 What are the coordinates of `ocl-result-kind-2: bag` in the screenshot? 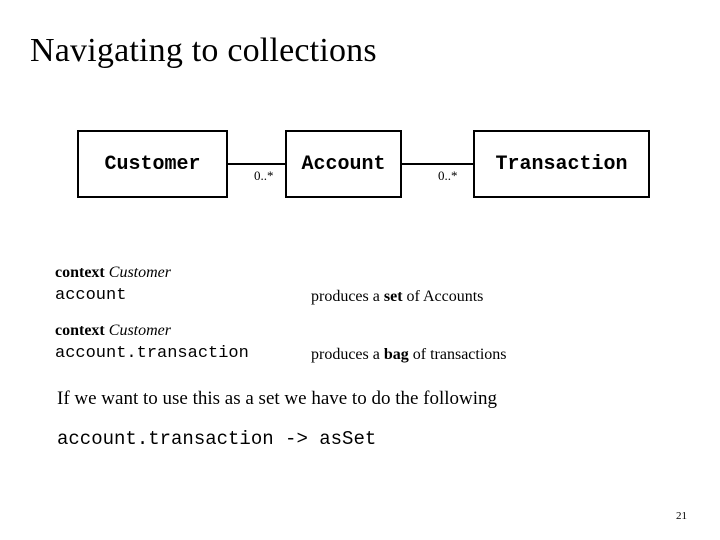 It's located at (396, 354).